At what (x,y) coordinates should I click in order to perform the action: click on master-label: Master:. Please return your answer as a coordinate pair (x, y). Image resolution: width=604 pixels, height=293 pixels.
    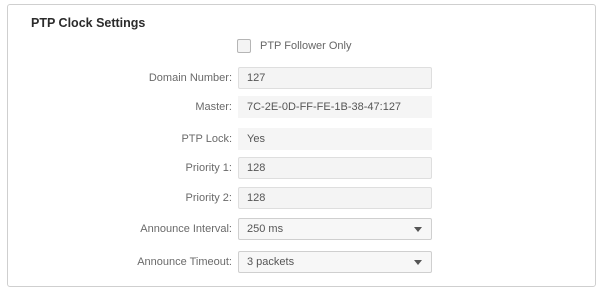
    Looking at the image, I should click on (213, 107).